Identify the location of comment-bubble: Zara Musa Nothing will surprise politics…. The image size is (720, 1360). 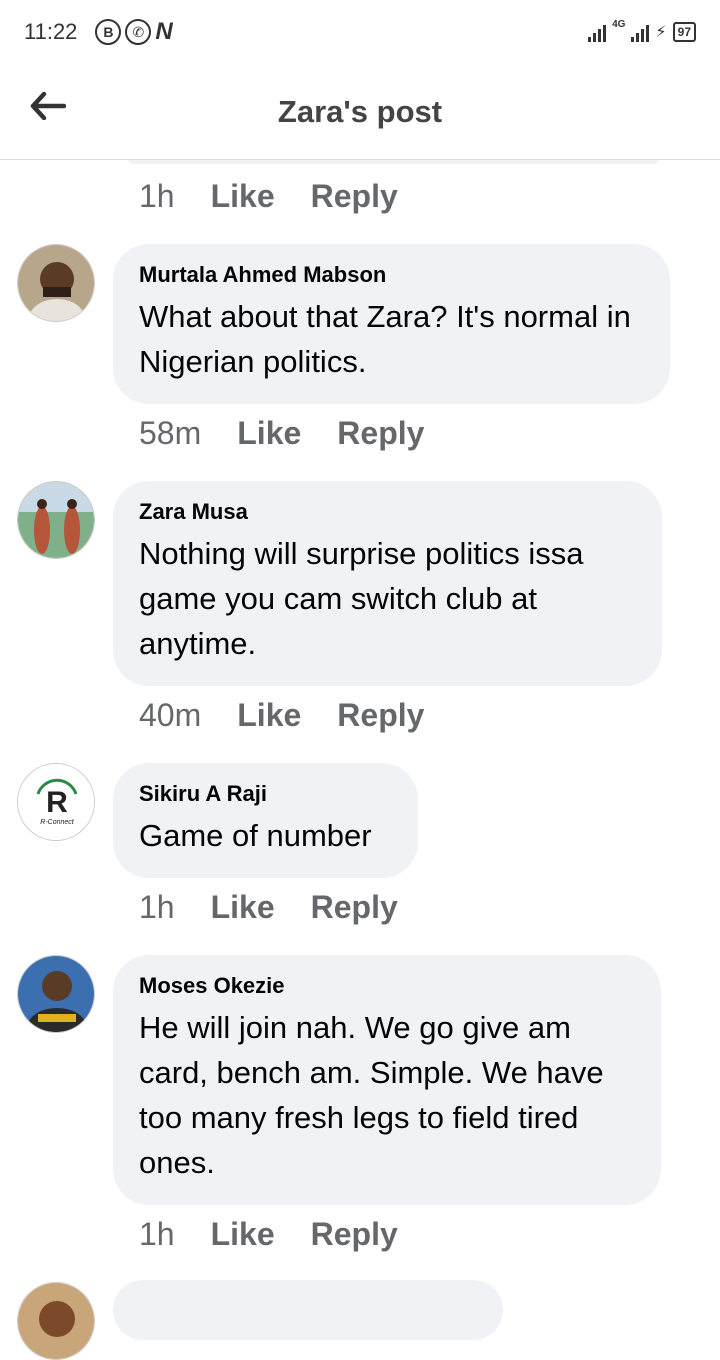
(387, 583).